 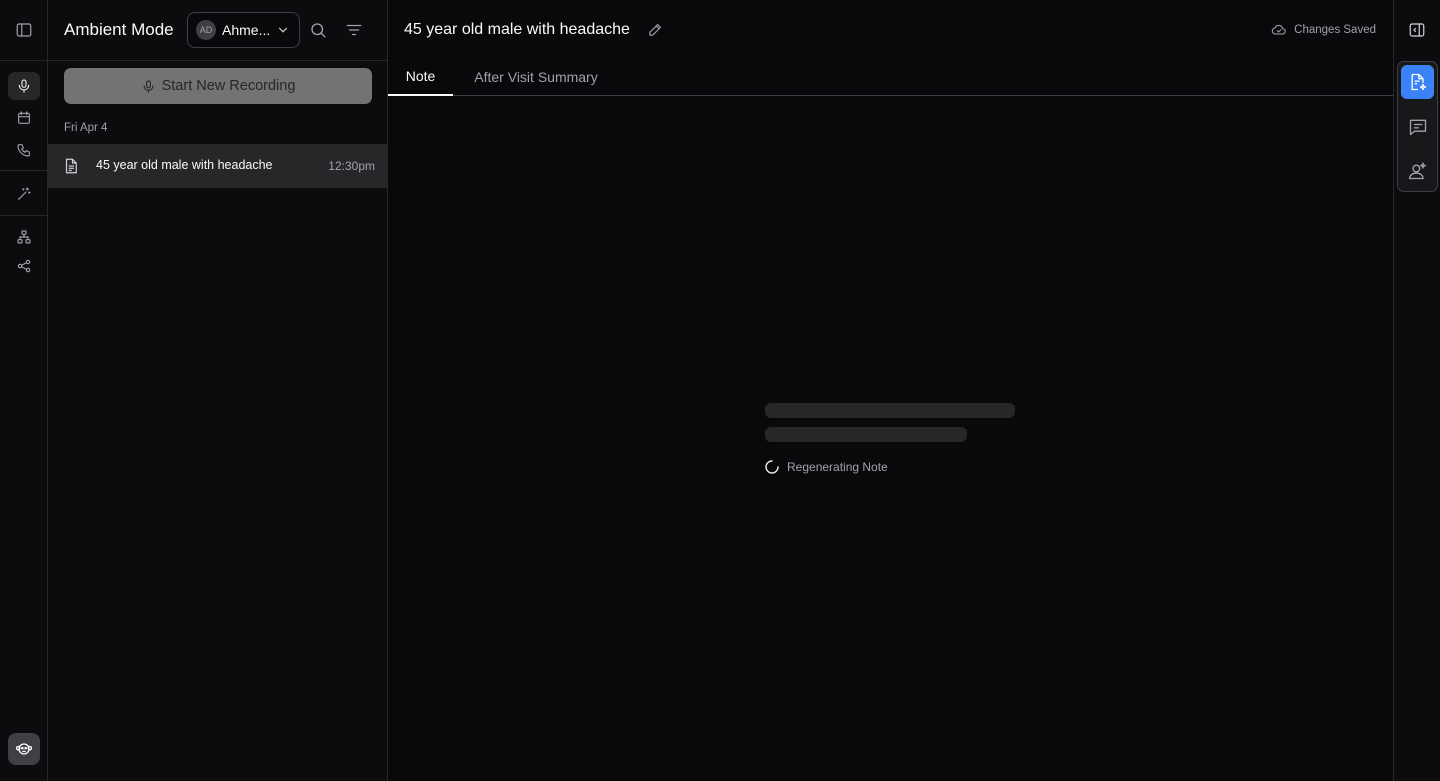 I want to click on phone-icon, so click(x=24, y=150).